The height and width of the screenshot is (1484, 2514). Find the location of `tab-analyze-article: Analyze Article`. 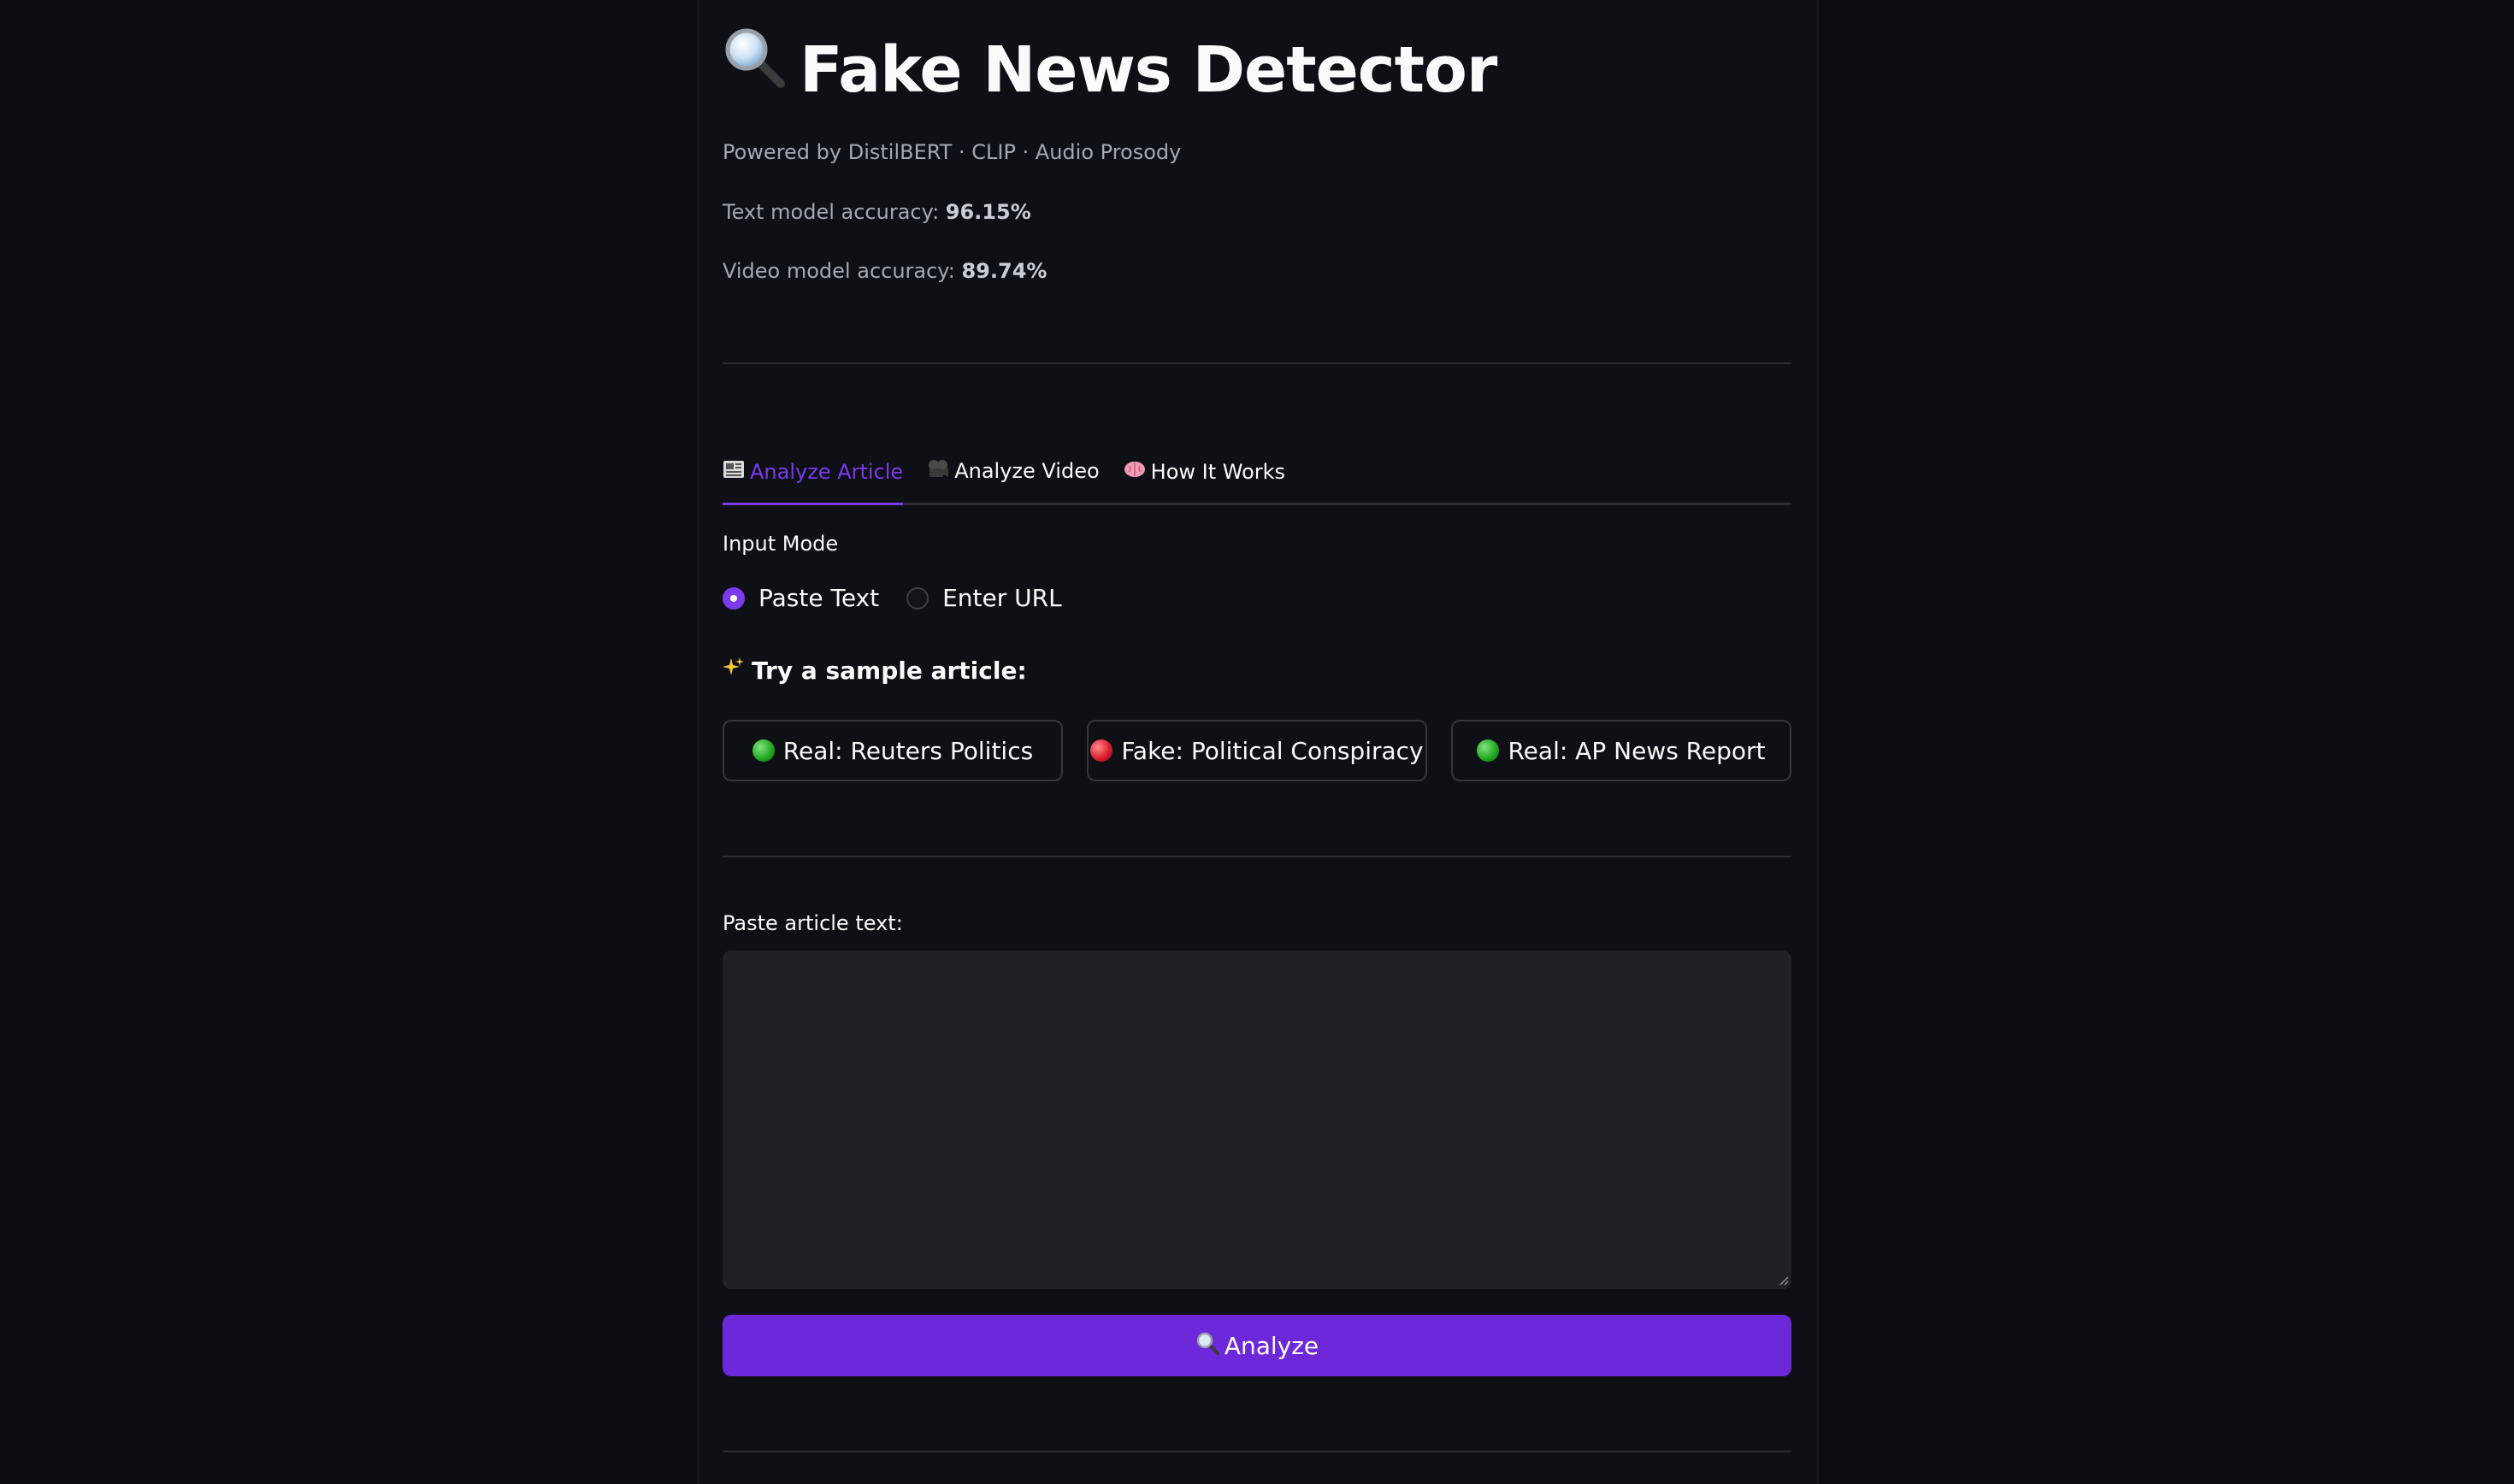

tab-analyze-article: Analyze Article is located at coordinates (814, 483).